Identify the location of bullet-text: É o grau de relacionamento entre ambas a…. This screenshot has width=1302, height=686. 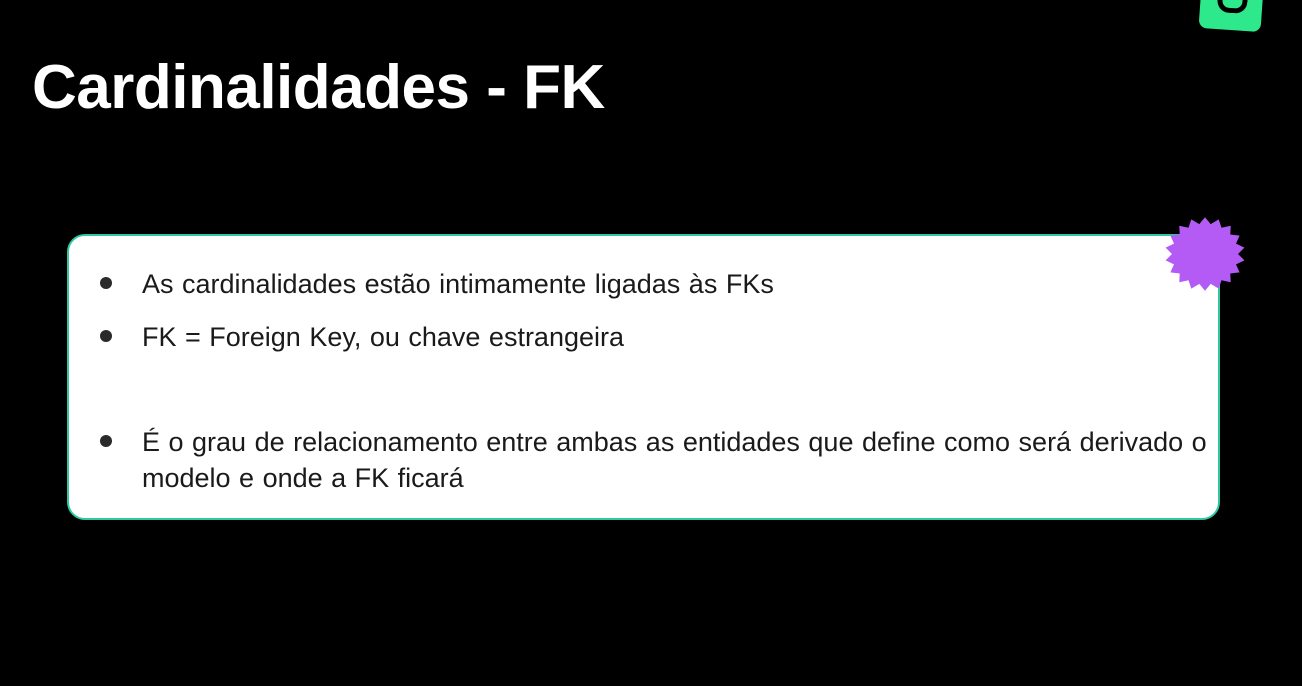
(674, 460).